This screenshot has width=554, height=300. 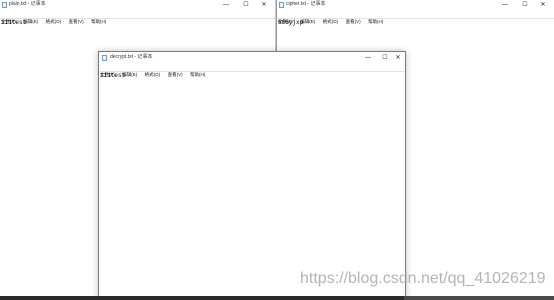 What do you see at coordinates (131, 57) in the screenshot?
I see `window-title: decrypt.txt - 记事本` at bounding box center [131, 57].